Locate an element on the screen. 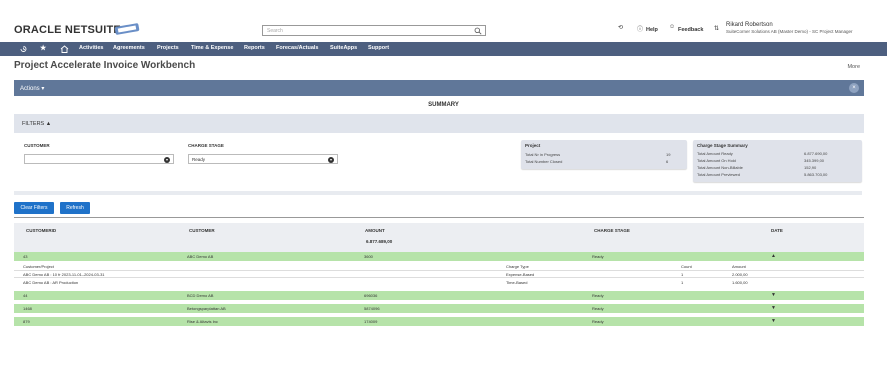 The image size is (887, 365). caret-up-icon: ▲ is located at coordinates (48, 124).